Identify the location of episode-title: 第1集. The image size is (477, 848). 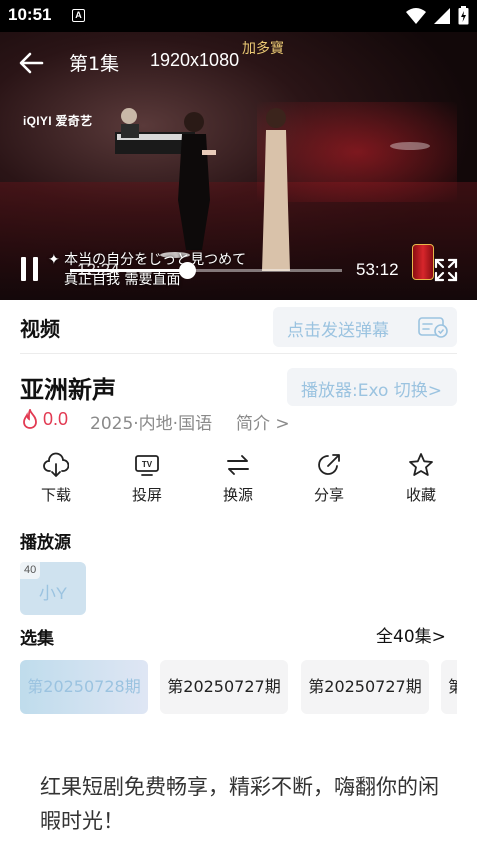
(94, 64).